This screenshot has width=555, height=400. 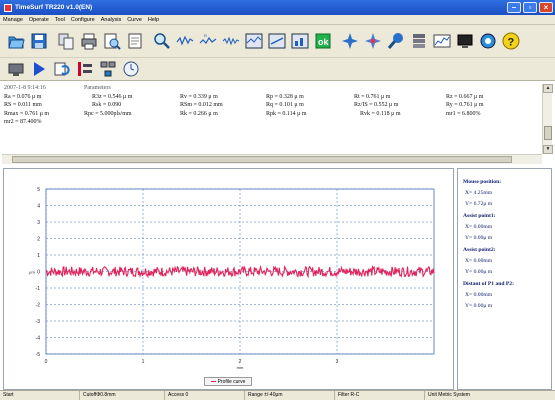 What do you see at coordinates (205, 35) in the screenshot?
I see `svg-text: R` at bounding box center [205, 35].